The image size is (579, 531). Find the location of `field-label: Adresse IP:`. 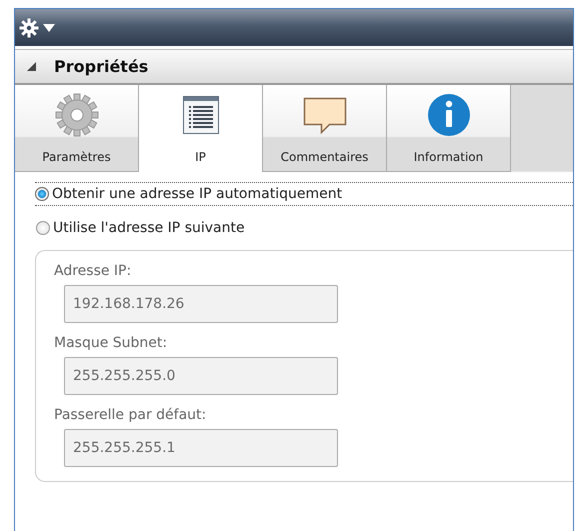

field-label: Adresse IP: is located at coordinates (93, 271).